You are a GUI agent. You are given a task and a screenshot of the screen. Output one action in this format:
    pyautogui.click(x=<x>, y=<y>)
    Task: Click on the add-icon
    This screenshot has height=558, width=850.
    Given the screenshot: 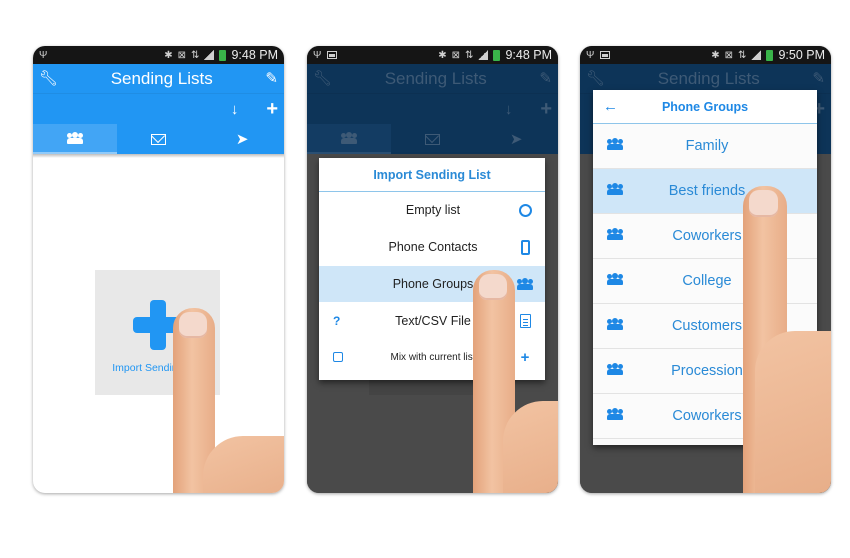 What is the action you would take?
    pyautogui.click(x=157, y=325)
    